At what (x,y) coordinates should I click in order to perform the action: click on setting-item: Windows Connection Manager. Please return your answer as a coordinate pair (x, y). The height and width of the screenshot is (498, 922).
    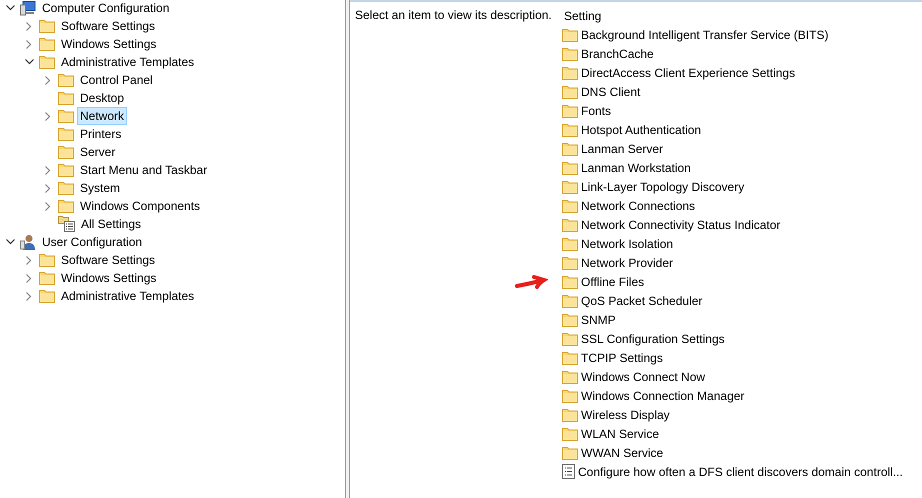
    Looking at the image, I should click on (662, 395).